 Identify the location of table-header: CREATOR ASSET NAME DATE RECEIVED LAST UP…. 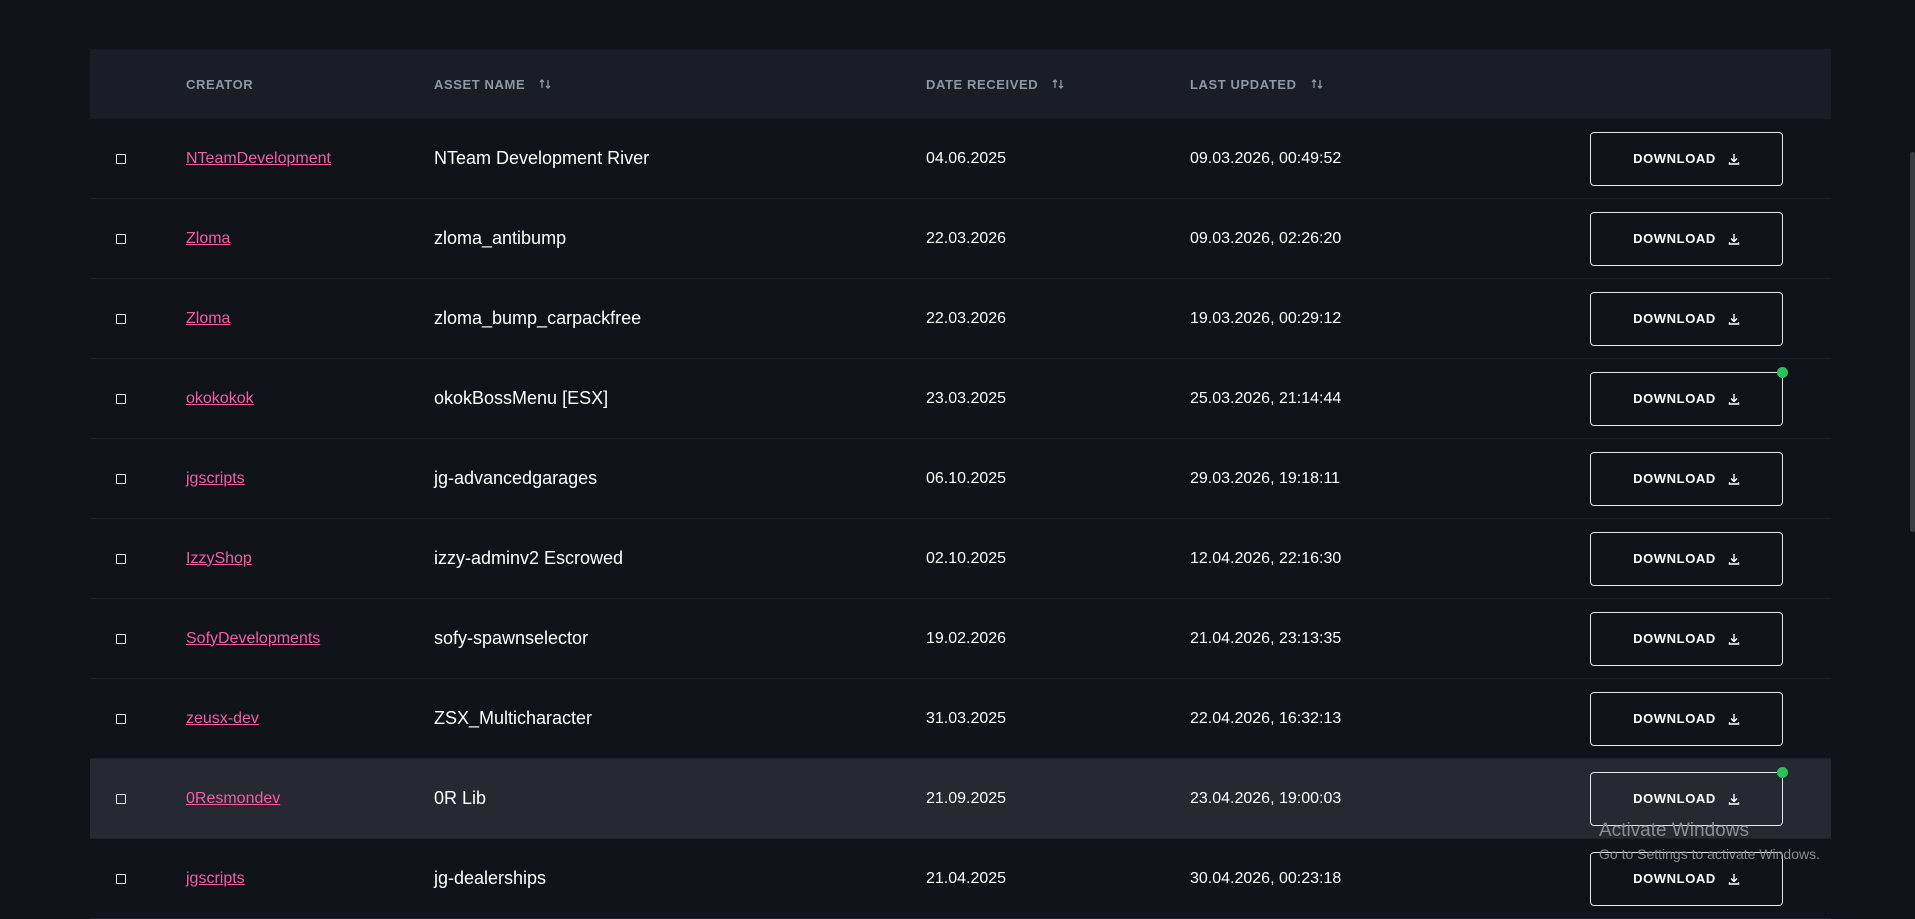
(960, 84).